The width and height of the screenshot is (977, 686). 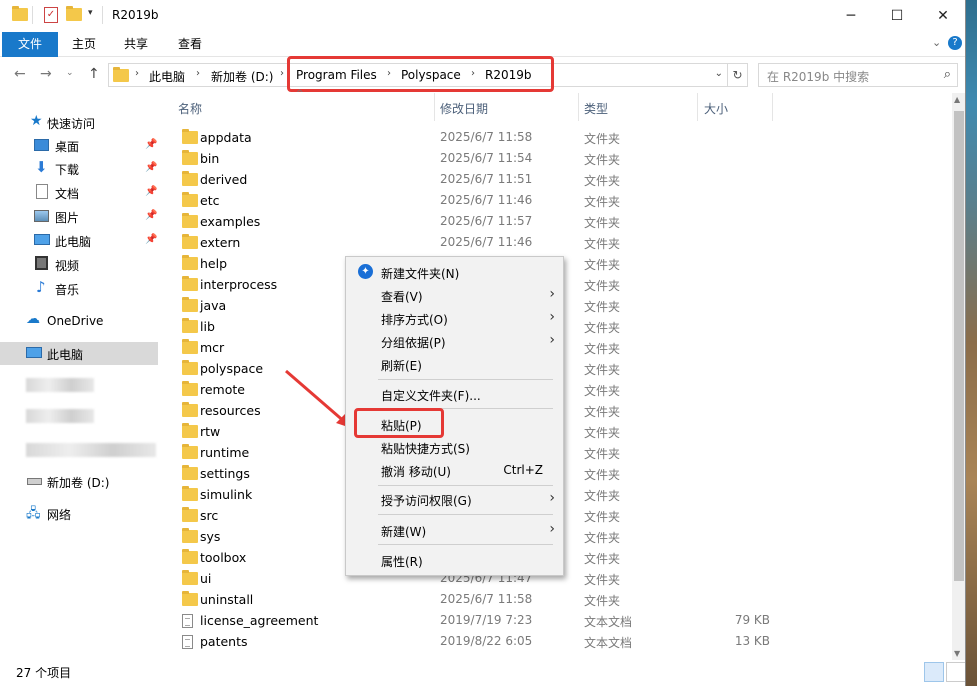 I want to click on address-dropdown-icon: ⌄, so click(x=719, y=73).